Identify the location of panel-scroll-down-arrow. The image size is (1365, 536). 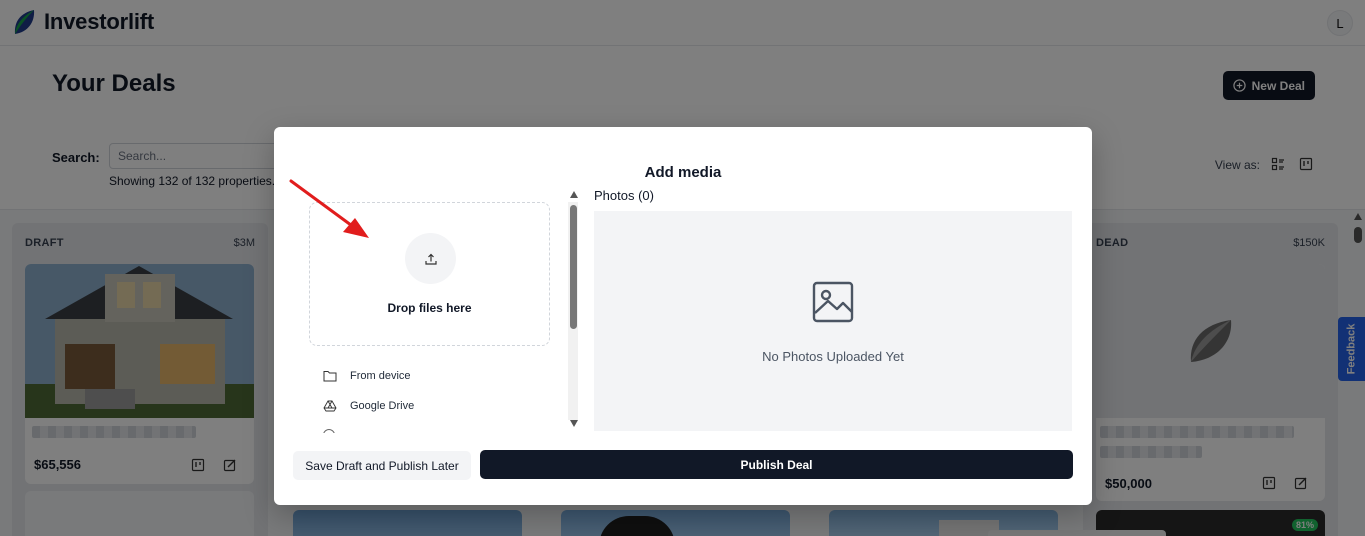
(574, 423).